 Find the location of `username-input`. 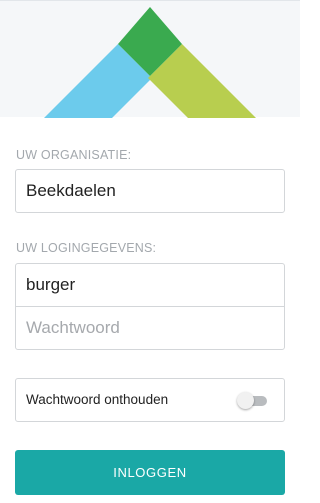

username-input is located at coordinates (150, 285).